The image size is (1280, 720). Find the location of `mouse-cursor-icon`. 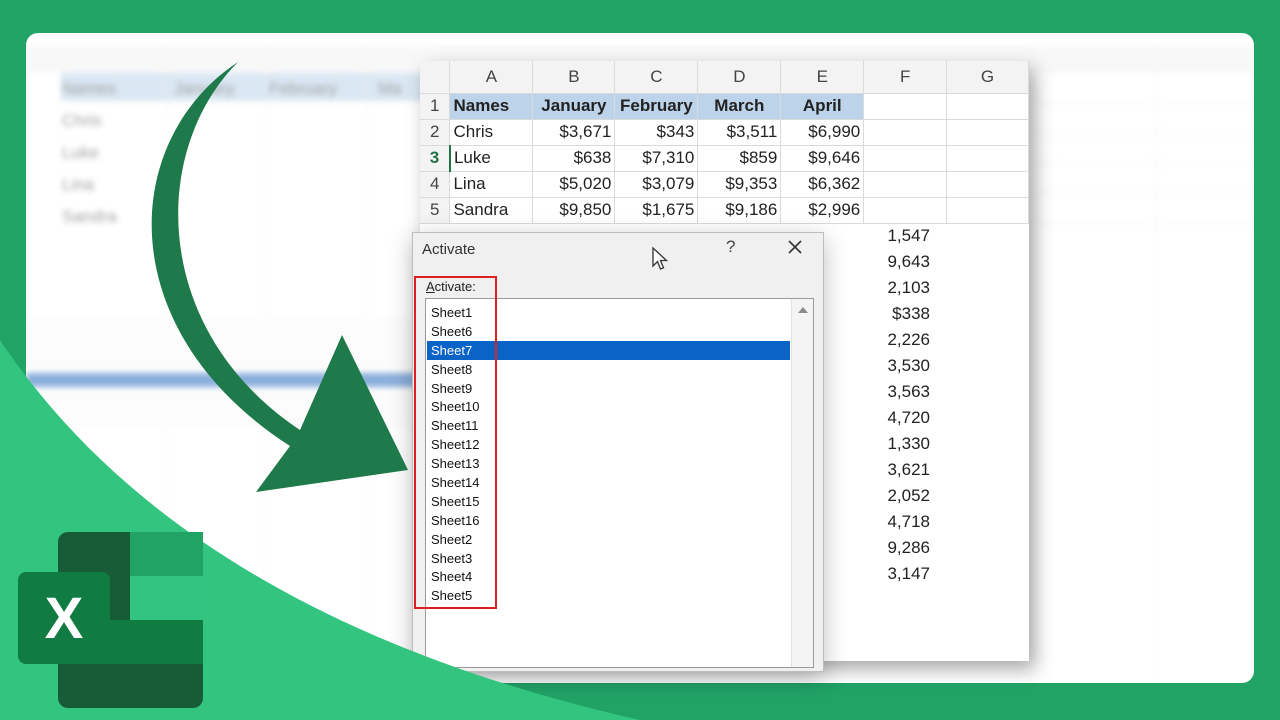

mouse-cursor-icon is located at coordinates (660, 258).